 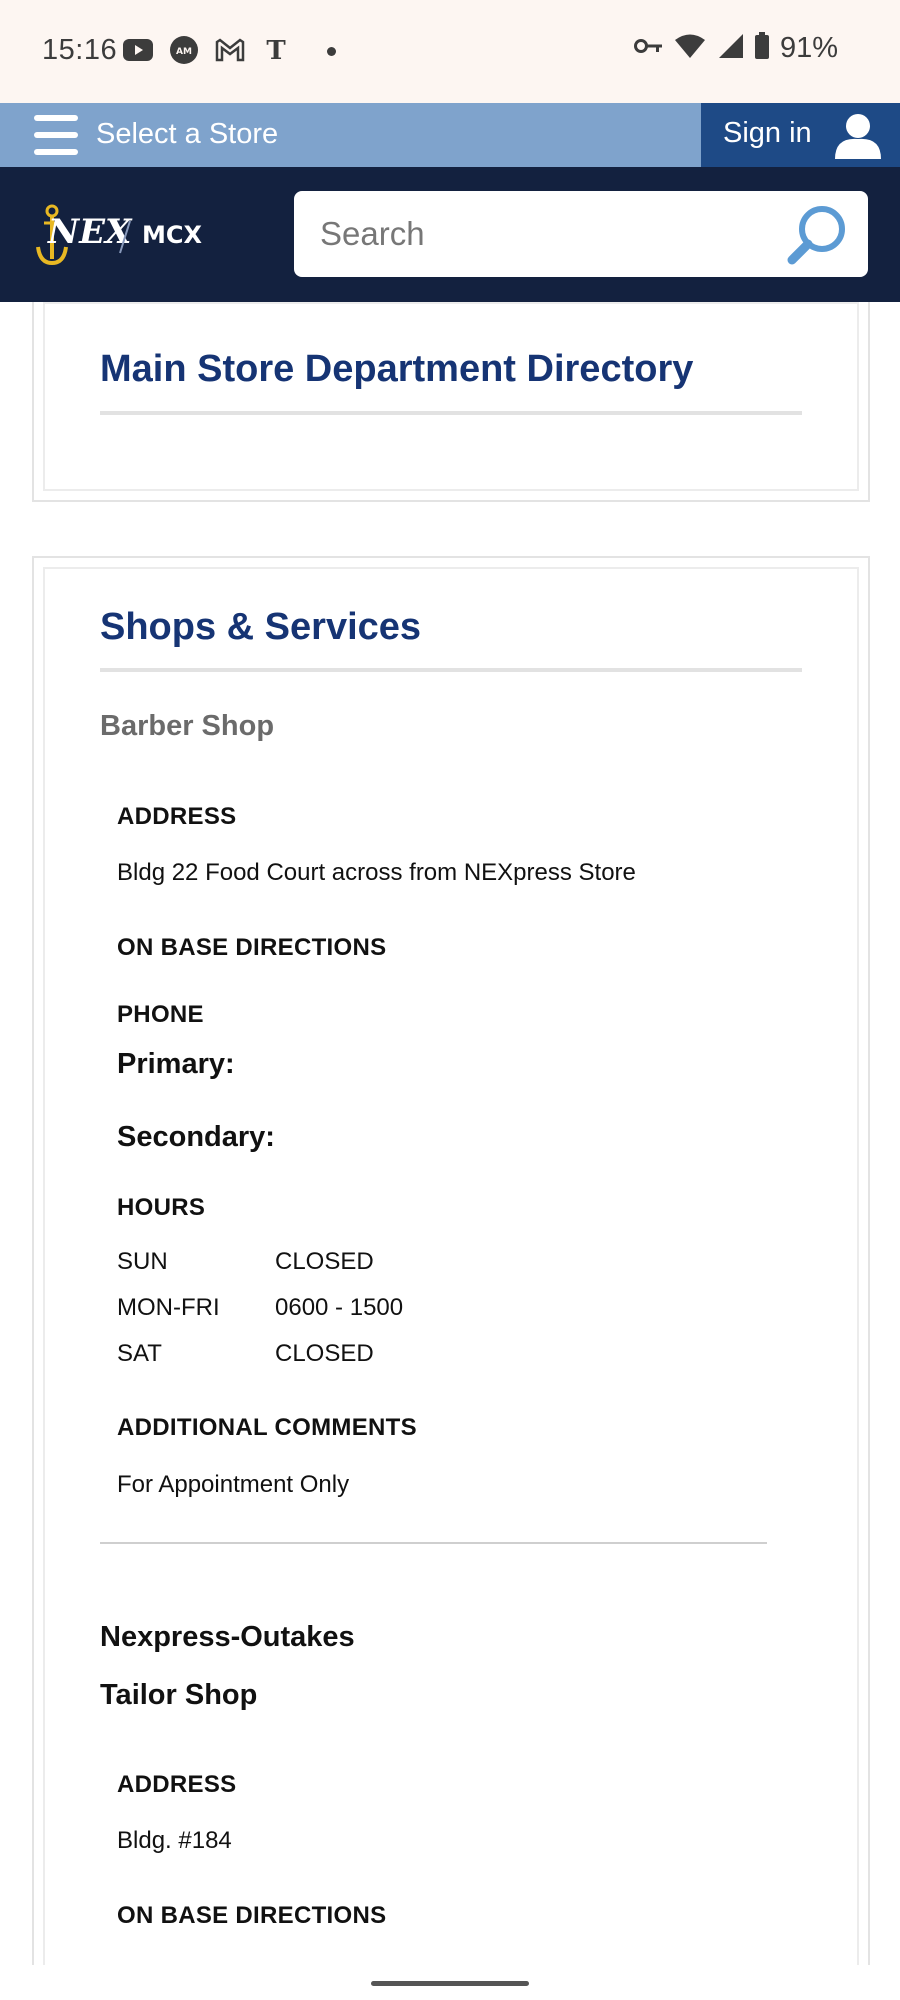 What do you see at coordinates (396, 369) in the screenshot?
I see `department-directory-title: Main Store Department Directory` at bounding box center [396, 369].